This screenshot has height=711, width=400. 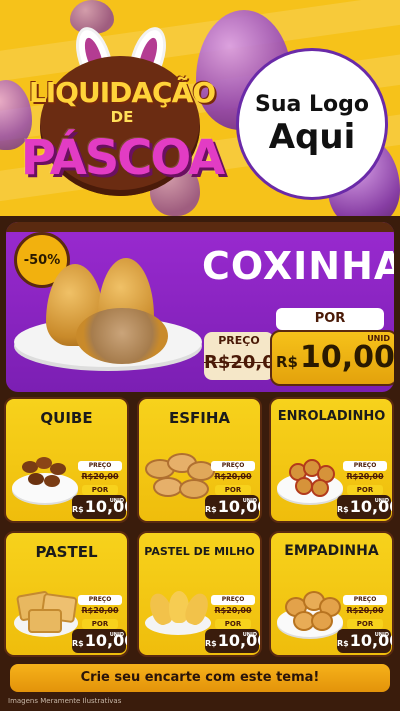 I want to click on disclaimer-text: Imagens Meramente Ilustrativas, so click(x=65, y=701).